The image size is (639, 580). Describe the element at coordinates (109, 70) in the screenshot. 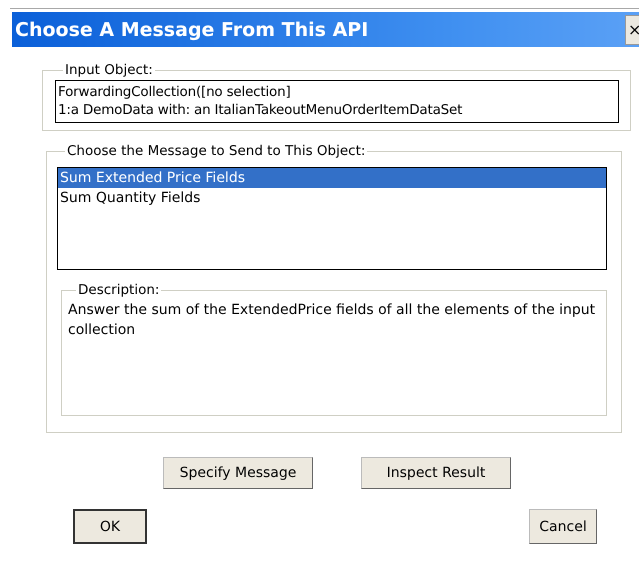

I see `group-label: Input Object:` at that location.